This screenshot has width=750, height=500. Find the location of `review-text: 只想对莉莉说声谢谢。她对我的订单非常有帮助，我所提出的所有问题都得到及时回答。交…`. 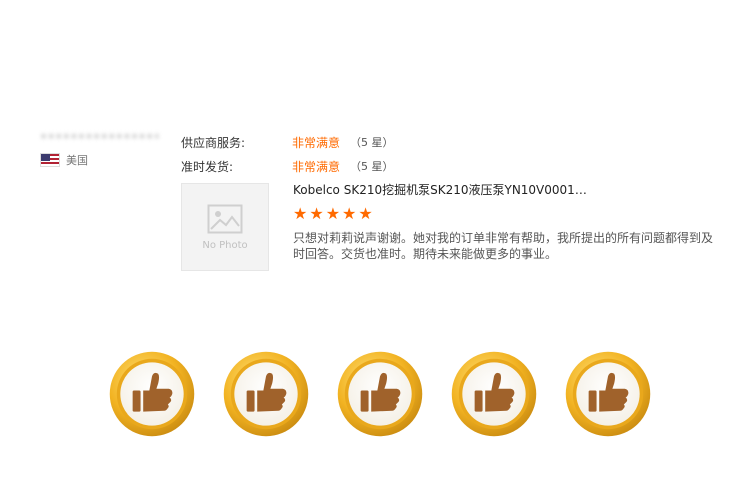

review-text: 只想对莉莉说声谢谢。她对我的订单非常有帮助，我所提出的所有问题都得到及时回答。交… is located at coordinates (503, 246).